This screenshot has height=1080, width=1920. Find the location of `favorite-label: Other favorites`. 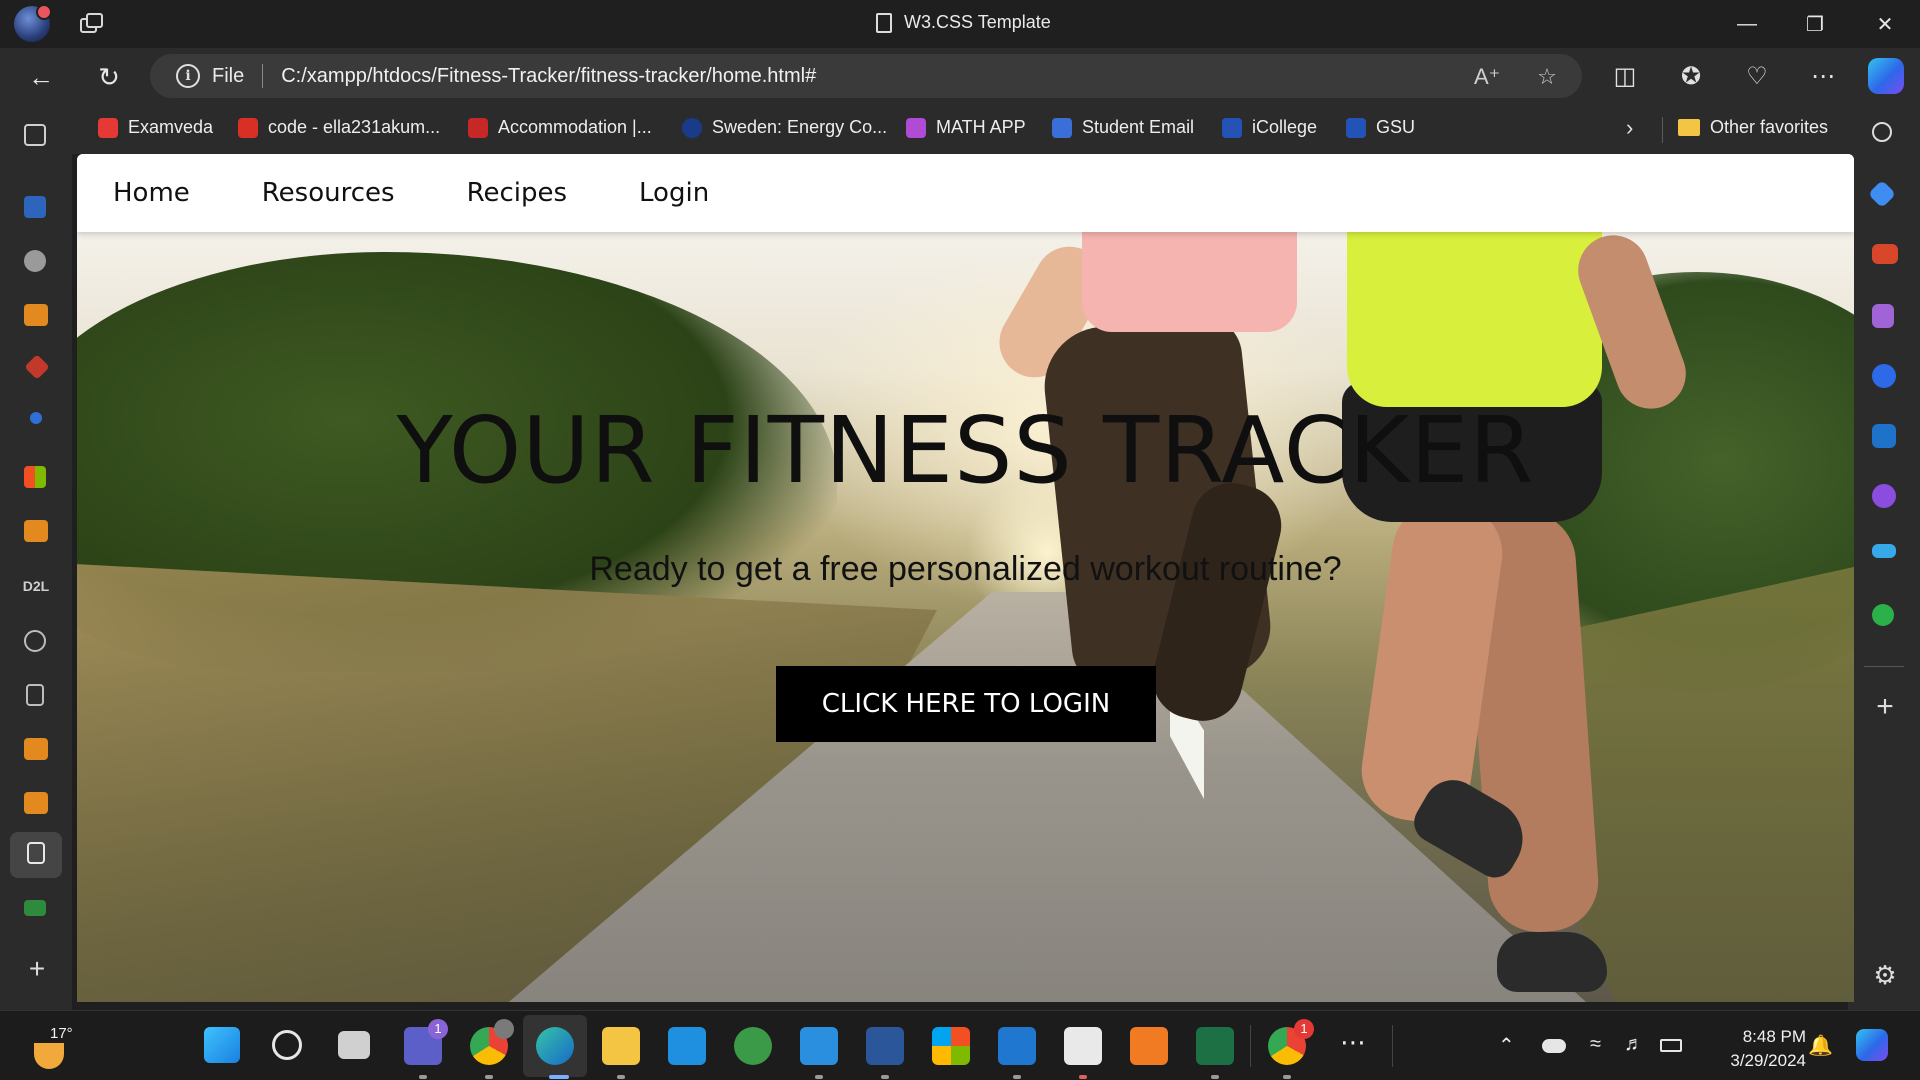

favorite-label: Other favorites is located at coordinates (1769, 127).